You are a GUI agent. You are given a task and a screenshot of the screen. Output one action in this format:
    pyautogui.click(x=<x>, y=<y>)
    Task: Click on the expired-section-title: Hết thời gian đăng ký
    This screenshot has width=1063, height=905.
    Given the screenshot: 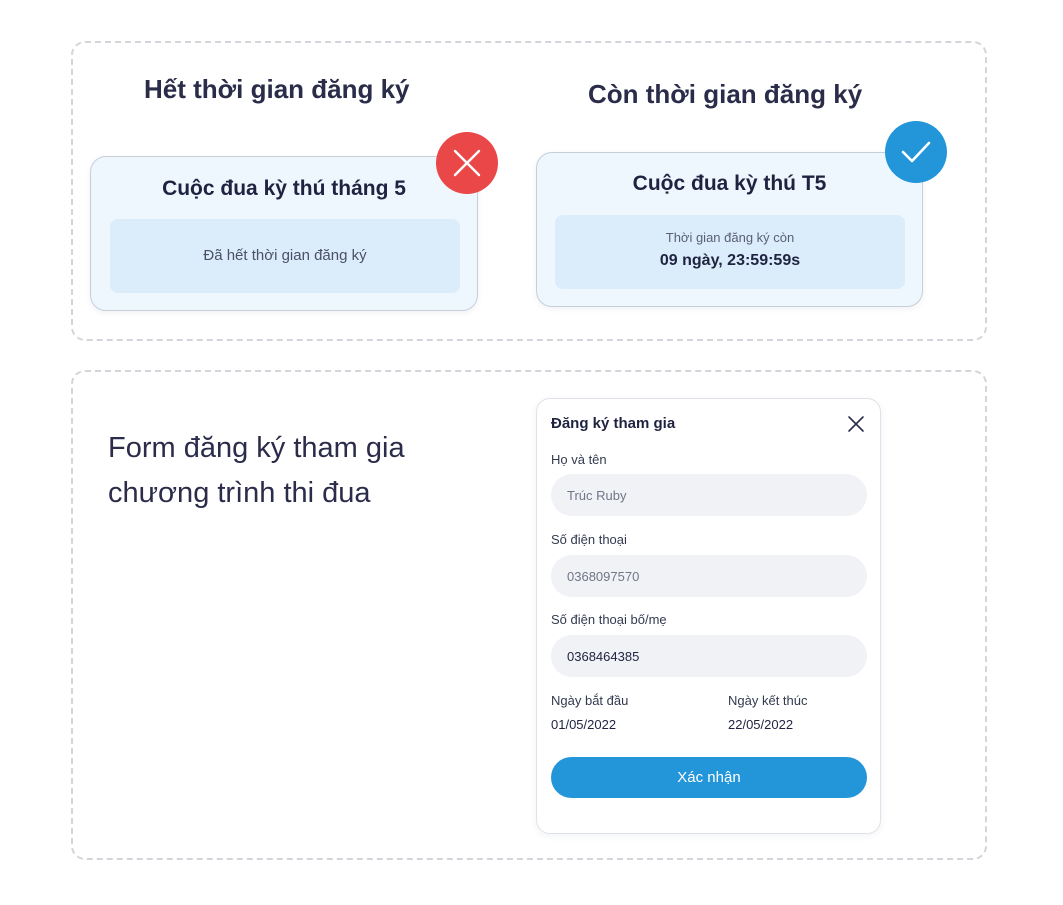 What is the action you would take?
    pyautogui.click(x=277, y=89)
    